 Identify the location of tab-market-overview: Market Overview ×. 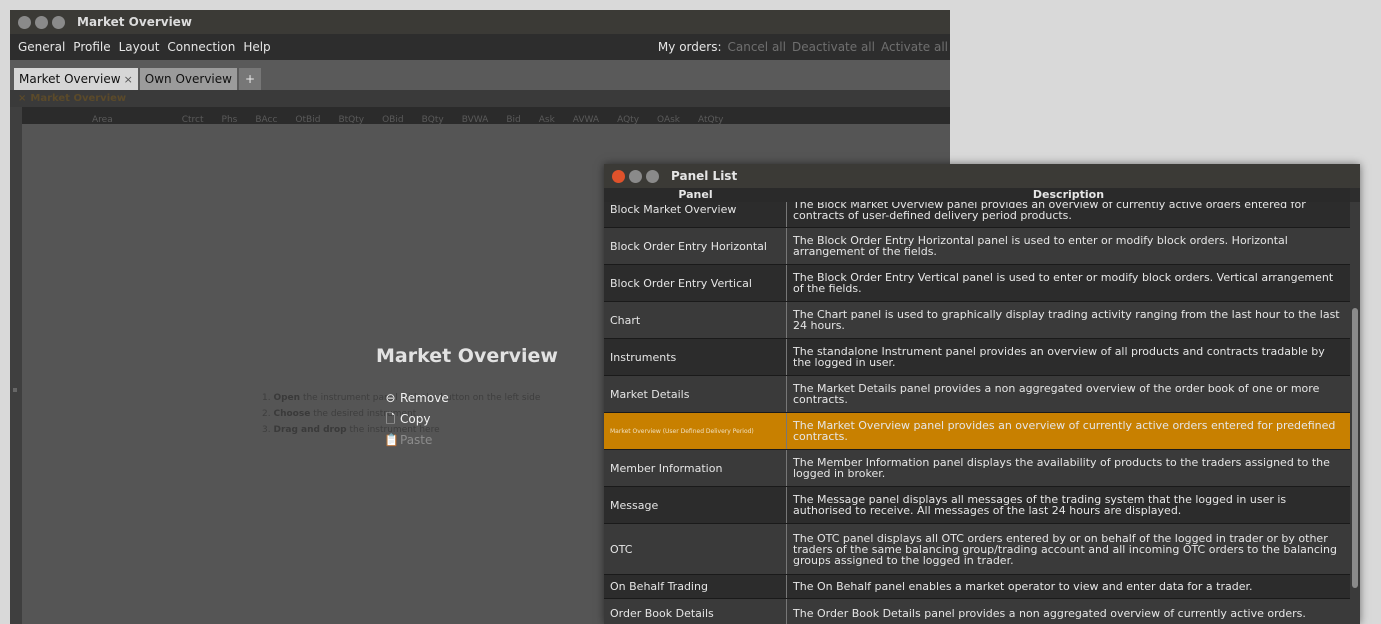
(76, 79).